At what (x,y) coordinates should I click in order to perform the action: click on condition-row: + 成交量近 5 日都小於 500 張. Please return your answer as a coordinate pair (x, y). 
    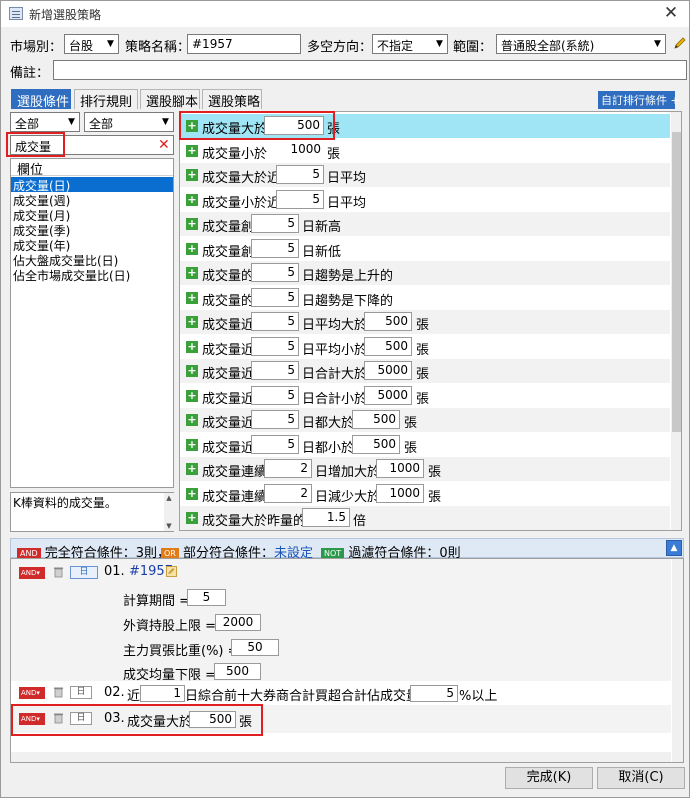
    Looking at the image, I should click on (425, 445).